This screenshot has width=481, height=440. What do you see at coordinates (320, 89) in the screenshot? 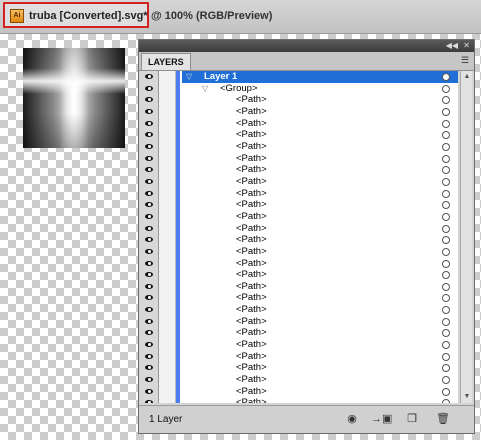
I see `layer-name-area: ▽ <Group>` at bounding box center [320, 89].